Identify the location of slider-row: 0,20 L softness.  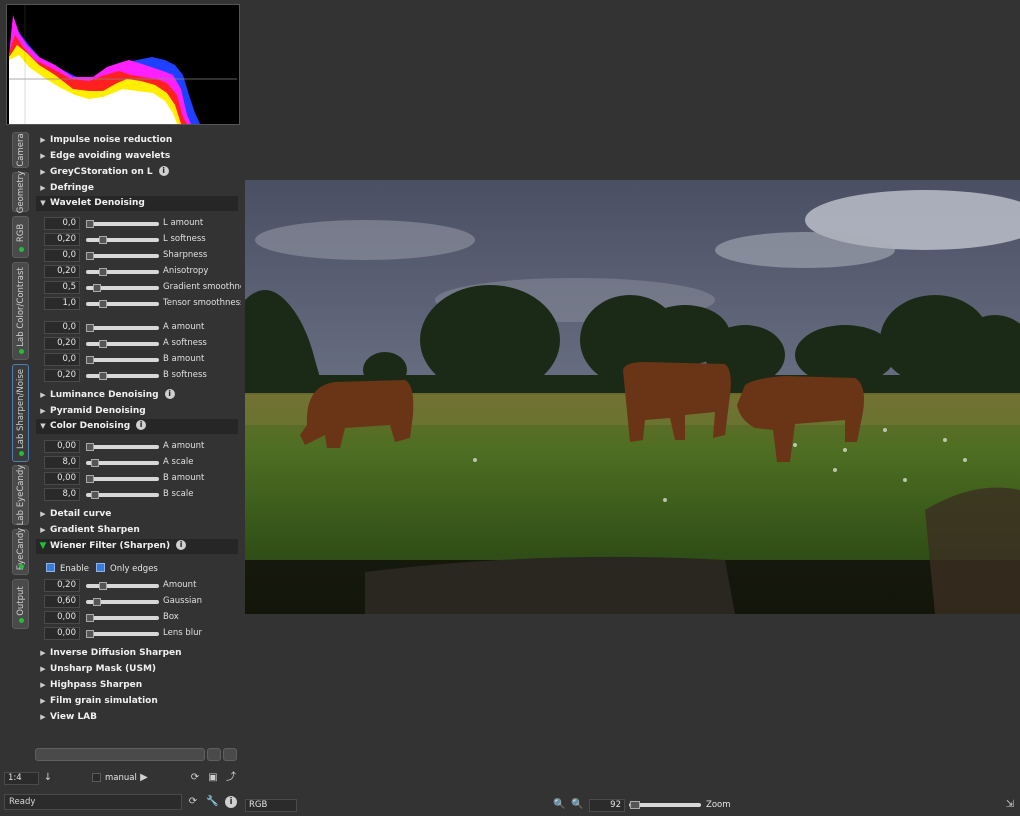
(142, 240).